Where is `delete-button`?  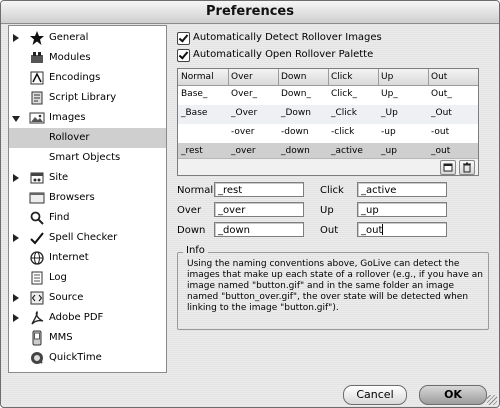 delete-button is located at coordinates (467, 167).